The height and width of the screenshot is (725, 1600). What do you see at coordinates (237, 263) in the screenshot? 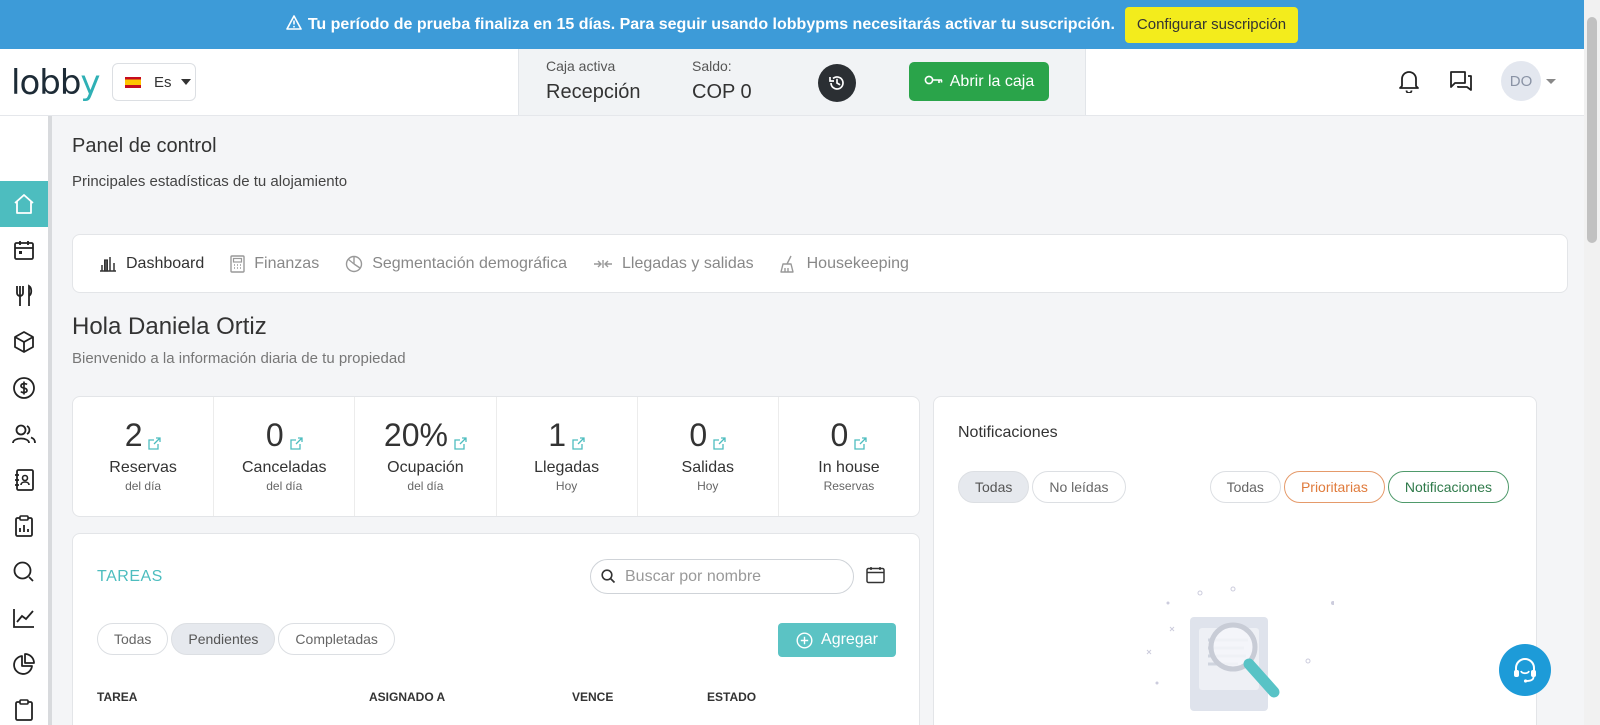
I see `calculator-icon` at bounding box center [237, 263].